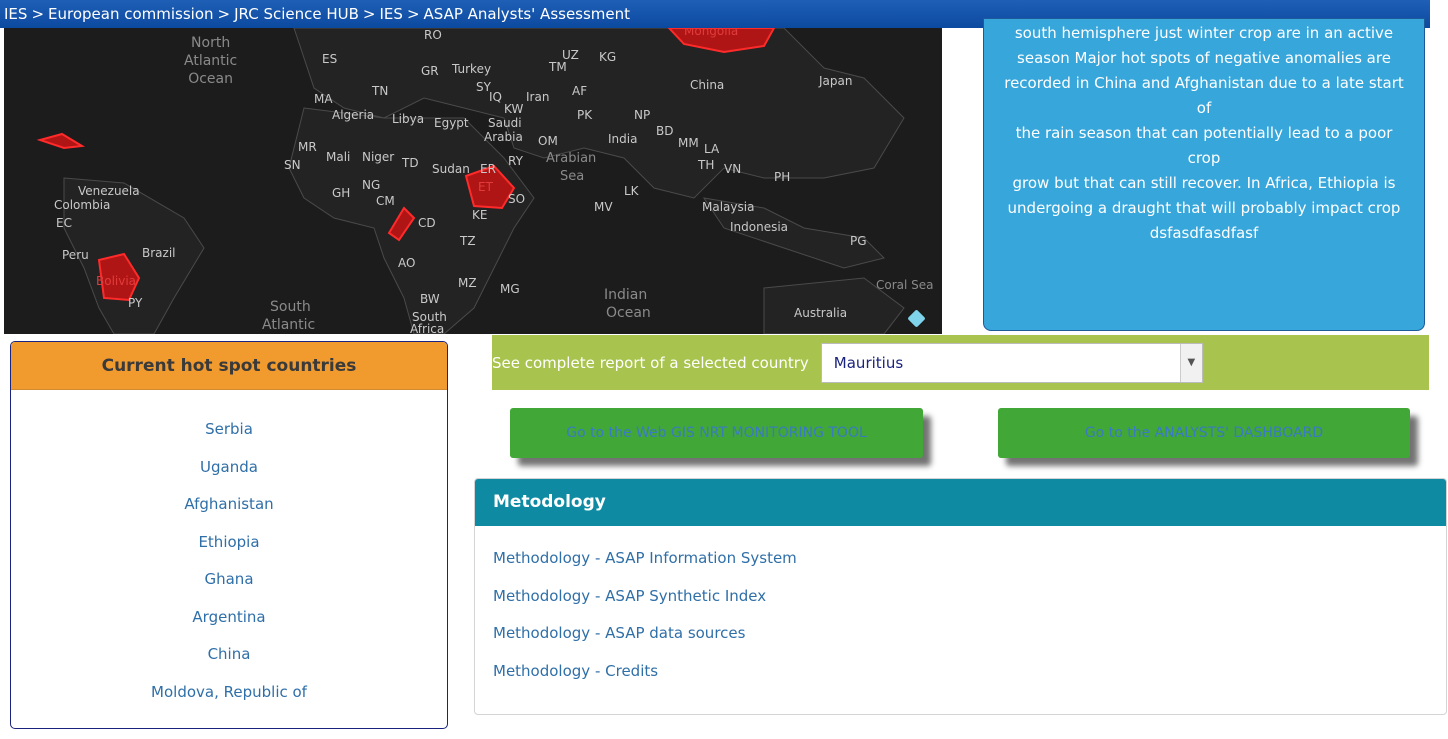 Image resolution: width=1448 pixels, height=739 pixels. Describe the element at coordinates (628, 313) in the screenshot. I see `map-label-indian-ocean: Ocean` at that location.